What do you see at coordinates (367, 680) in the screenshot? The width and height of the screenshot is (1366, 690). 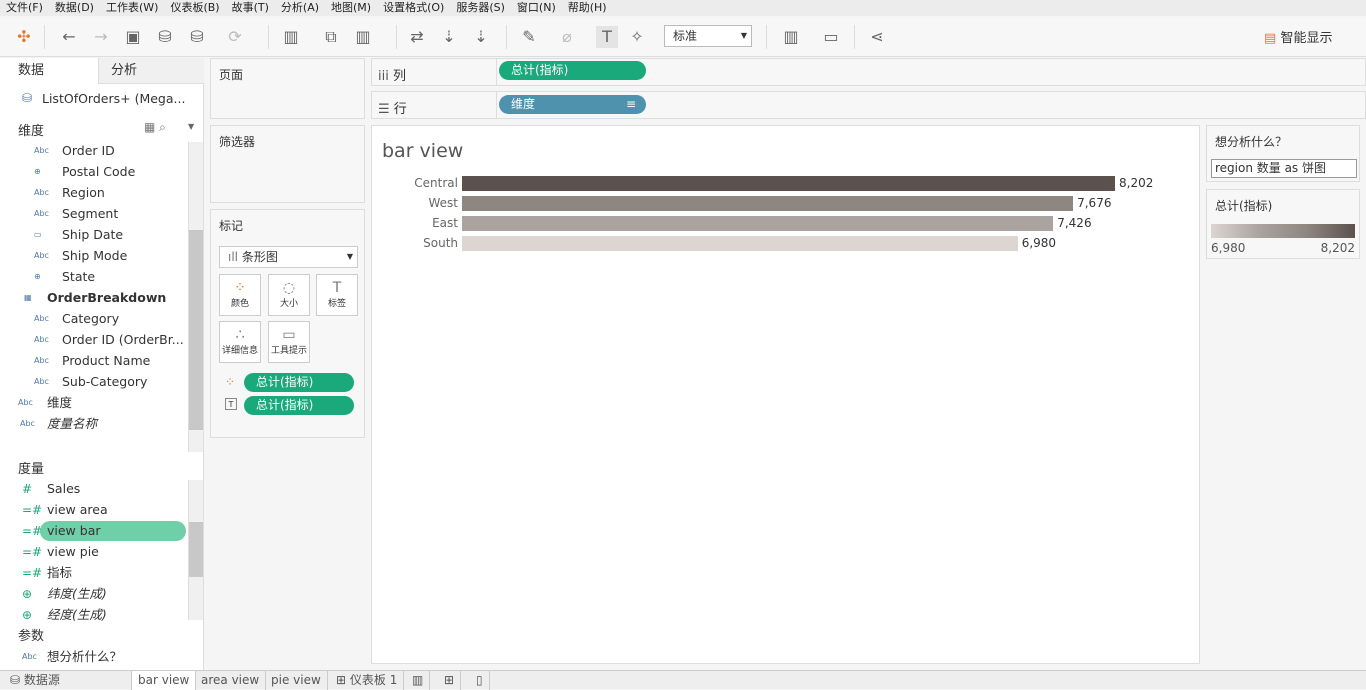 I see `tab-dashboard: ⊞ 仪表板 1` at bounding box center [367, 680].